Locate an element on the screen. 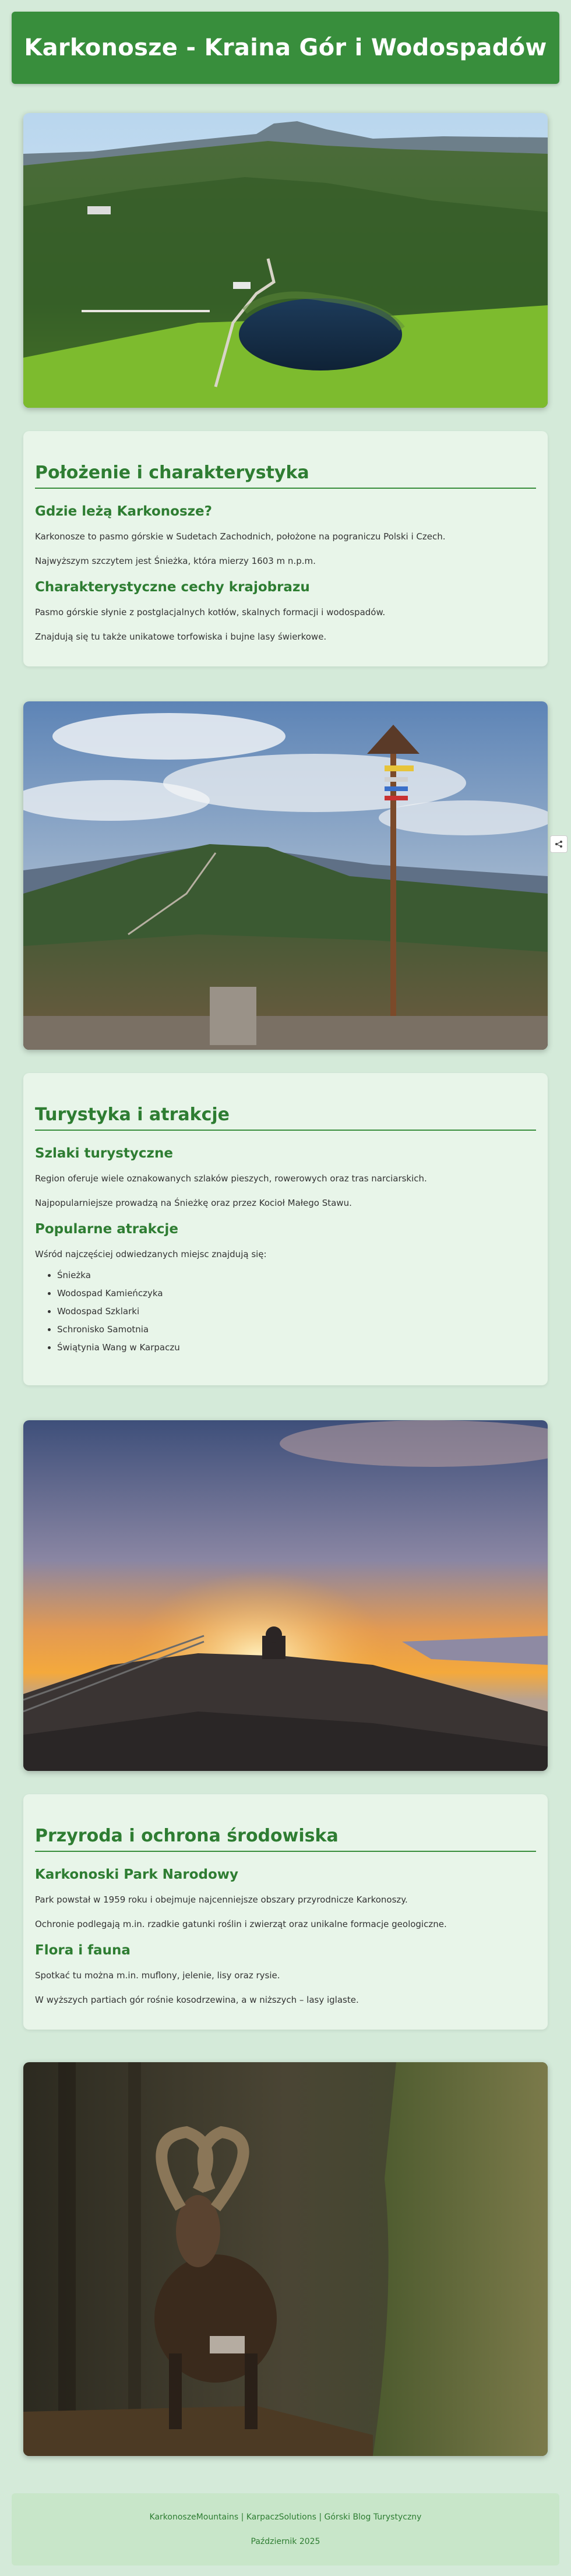 The image size is (571, 2576). section-title: Położenie i charakterystyka is located at coordinates (285, 476).